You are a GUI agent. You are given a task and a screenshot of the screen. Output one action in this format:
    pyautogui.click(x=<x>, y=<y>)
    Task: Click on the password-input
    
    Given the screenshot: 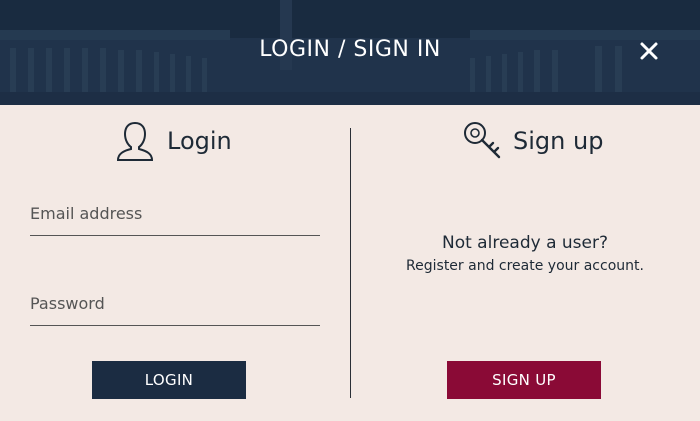 What is the action you would take?
    pyautogui.click(x=175, y=310)
    